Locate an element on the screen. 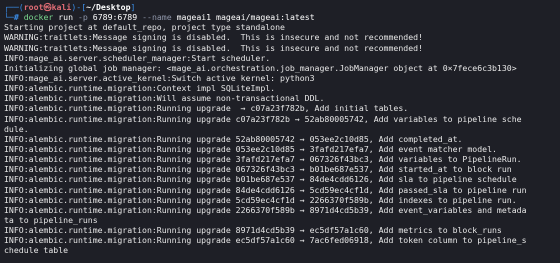  command-opt-name: --name is located at coordinates (157, 17).